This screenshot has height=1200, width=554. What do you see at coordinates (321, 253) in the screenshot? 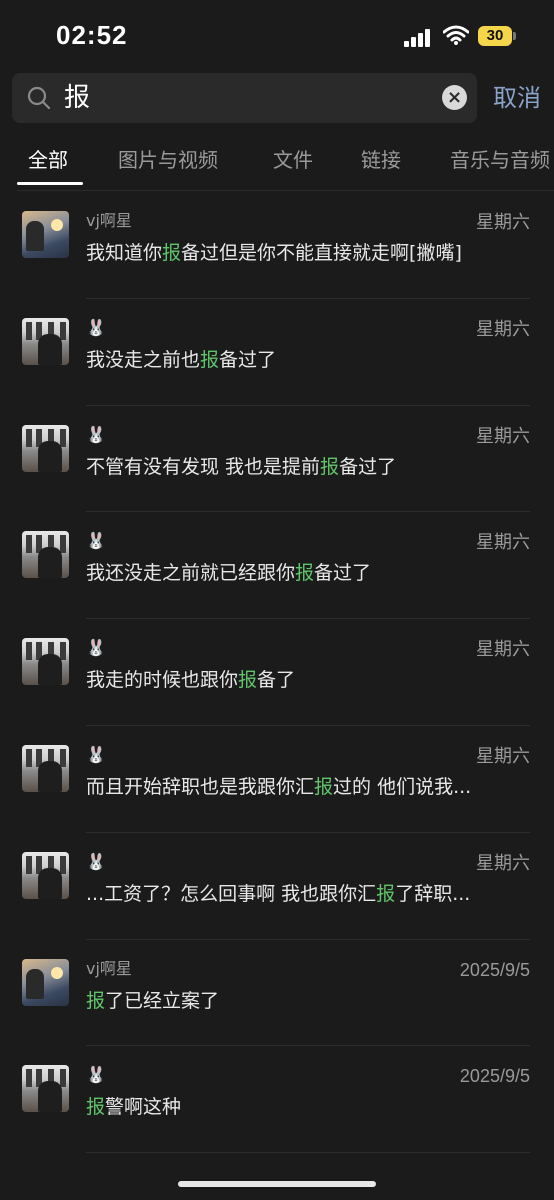
I see `snippet-text-after: 备过但是你不能直接就走啊[撇嘴]` at bounding box center [321, 253].